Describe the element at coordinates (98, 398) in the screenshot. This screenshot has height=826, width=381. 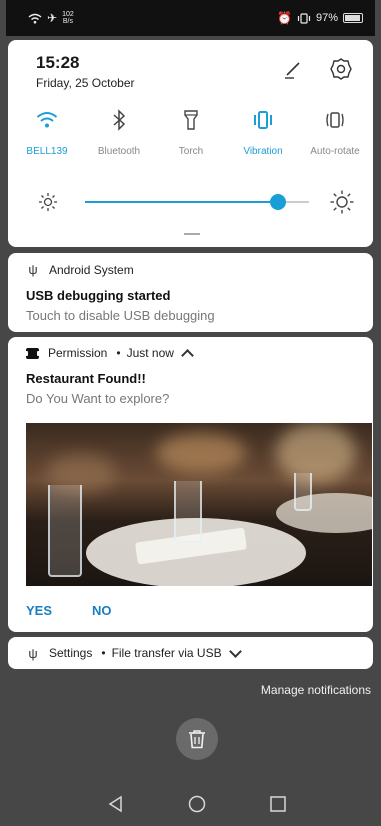
I see `notification-text: Do You Want to explore?` at that location.